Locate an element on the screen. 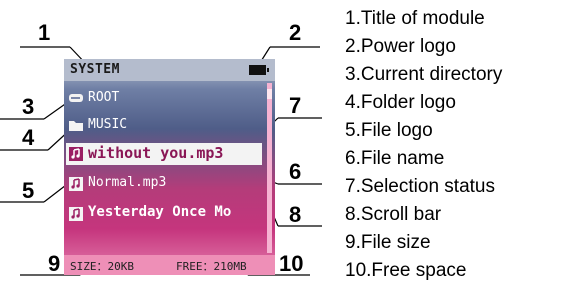 This screenshot has height=293, width=565. legend-item: 7.Selection status is located at coordinates (420, 186).